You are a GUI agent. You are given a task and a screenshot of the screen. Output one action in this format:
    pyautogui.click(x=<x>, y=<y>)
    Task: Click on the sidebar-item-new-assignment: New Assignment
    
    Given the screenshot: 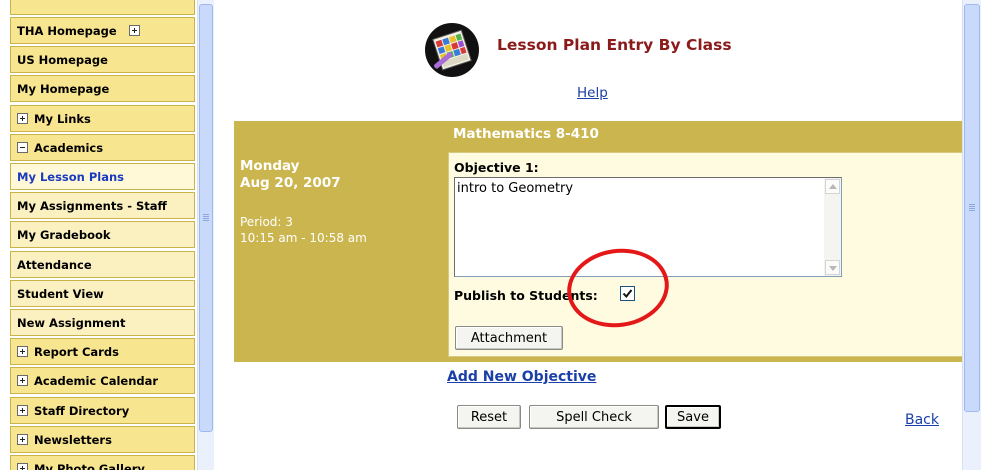 What is the action you would take?
    pyautogui.click(x=102, y=322)
    